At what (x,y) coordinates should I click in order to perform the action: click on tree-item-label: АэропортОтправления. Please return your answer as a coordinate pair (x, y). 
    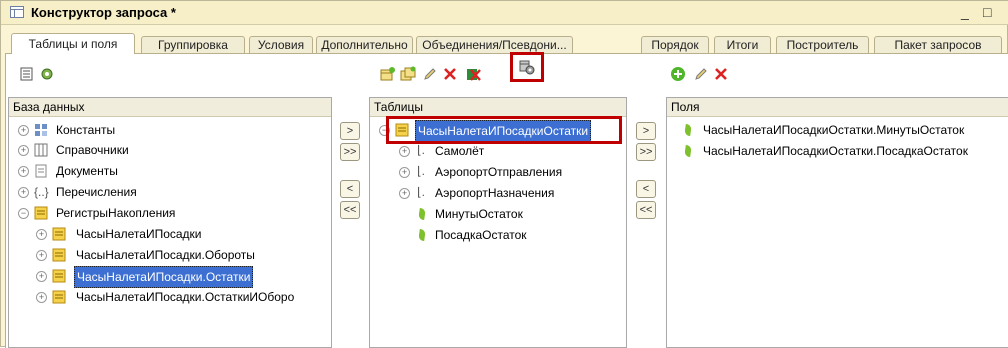
    Looking at the image, I should click on (499, 172).